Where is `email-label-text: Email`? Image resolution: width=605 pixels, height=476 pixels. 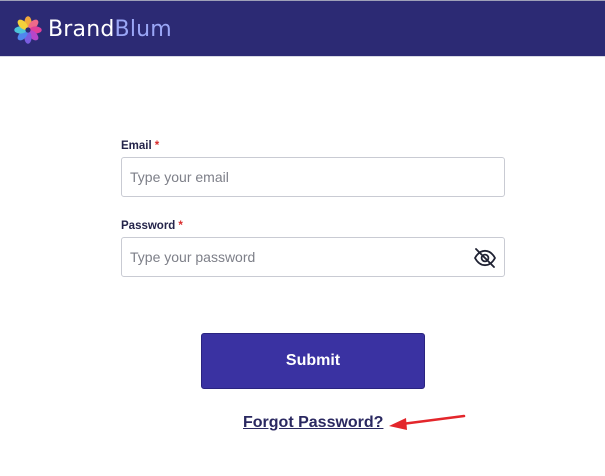 email-label-text: Email is located at coordinates (136, 146).